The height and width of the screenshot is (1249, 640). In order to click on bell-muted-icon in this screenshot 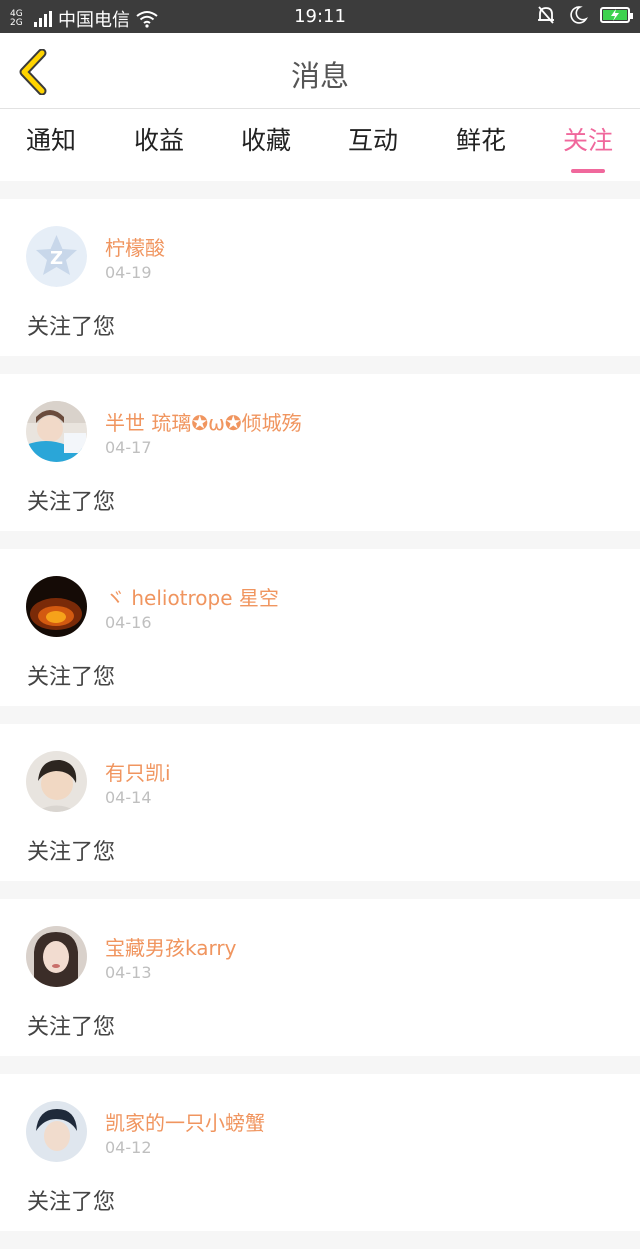, I will do `click(546, 15)`.